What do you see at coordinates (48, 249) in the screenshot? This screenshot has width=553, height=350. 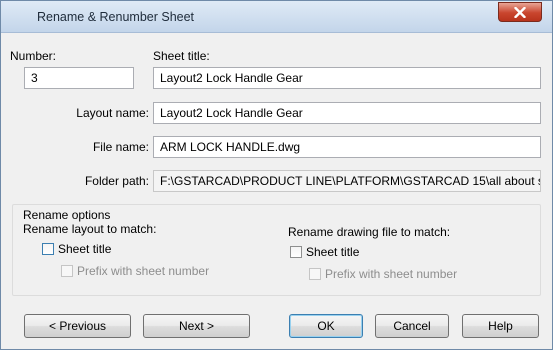 I see `layout-sheet-title-checkbox` at bounding box center [48, 249].